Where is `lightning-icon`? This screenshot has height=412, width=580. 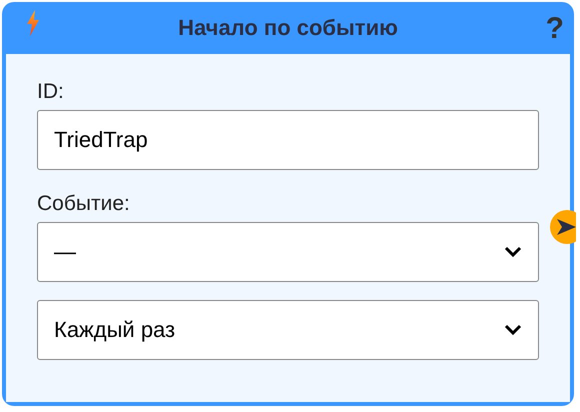 lightning-icon is located at coordinates (33, 23).